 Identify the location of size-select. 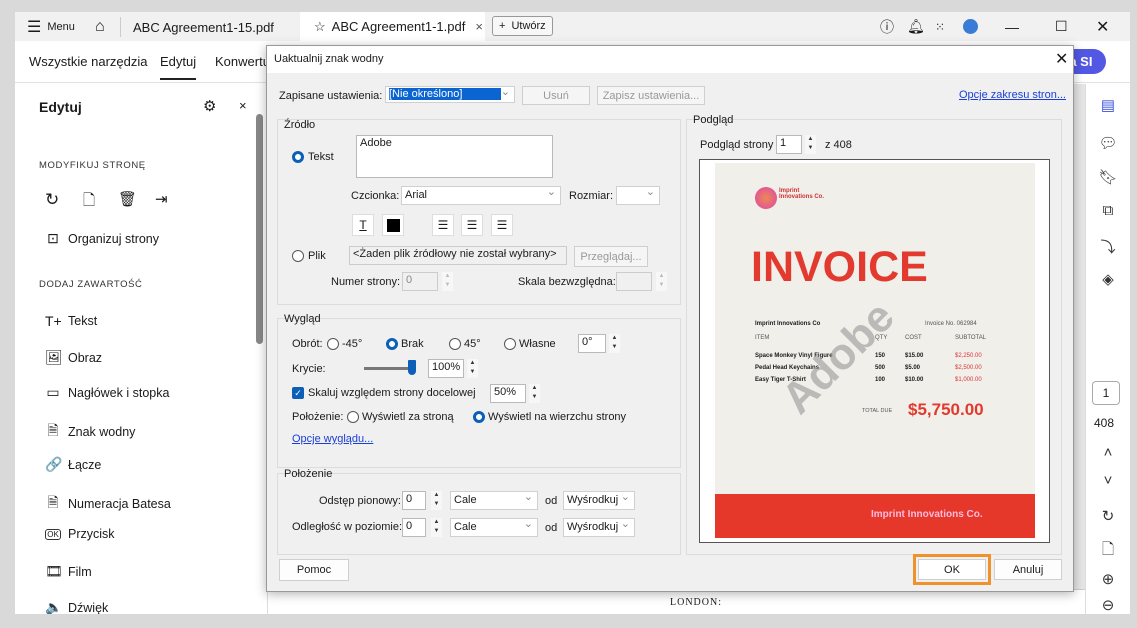
(638, 195).